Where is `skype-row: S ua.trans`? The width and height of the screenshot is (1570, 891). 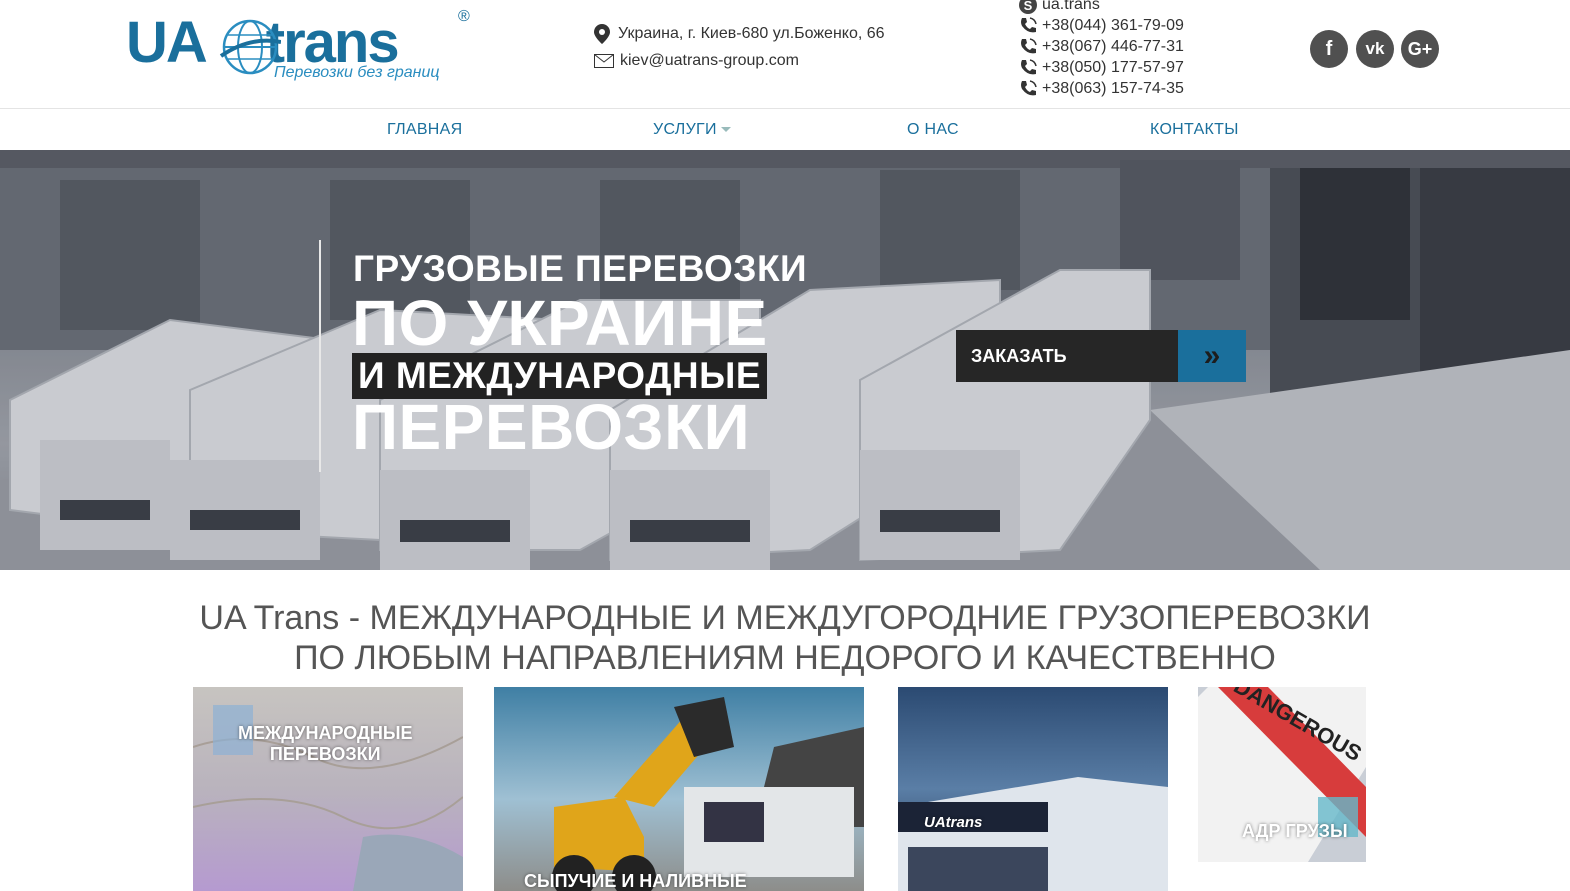
skype-row: S ua.trans is located at coordinates (1101, 7).